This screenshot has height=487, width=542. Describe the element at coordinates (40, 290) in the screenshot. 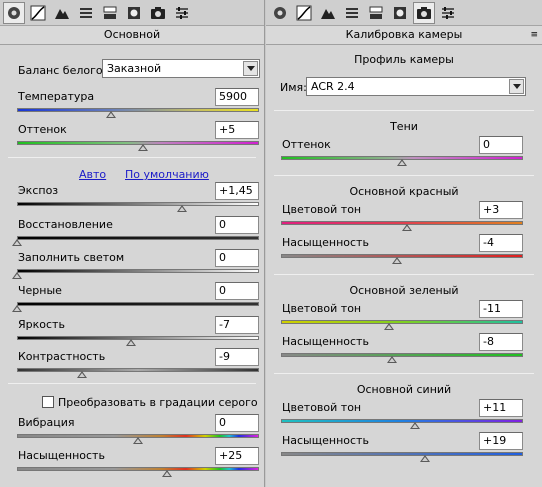

I see `slider-label: Черные` at that location.